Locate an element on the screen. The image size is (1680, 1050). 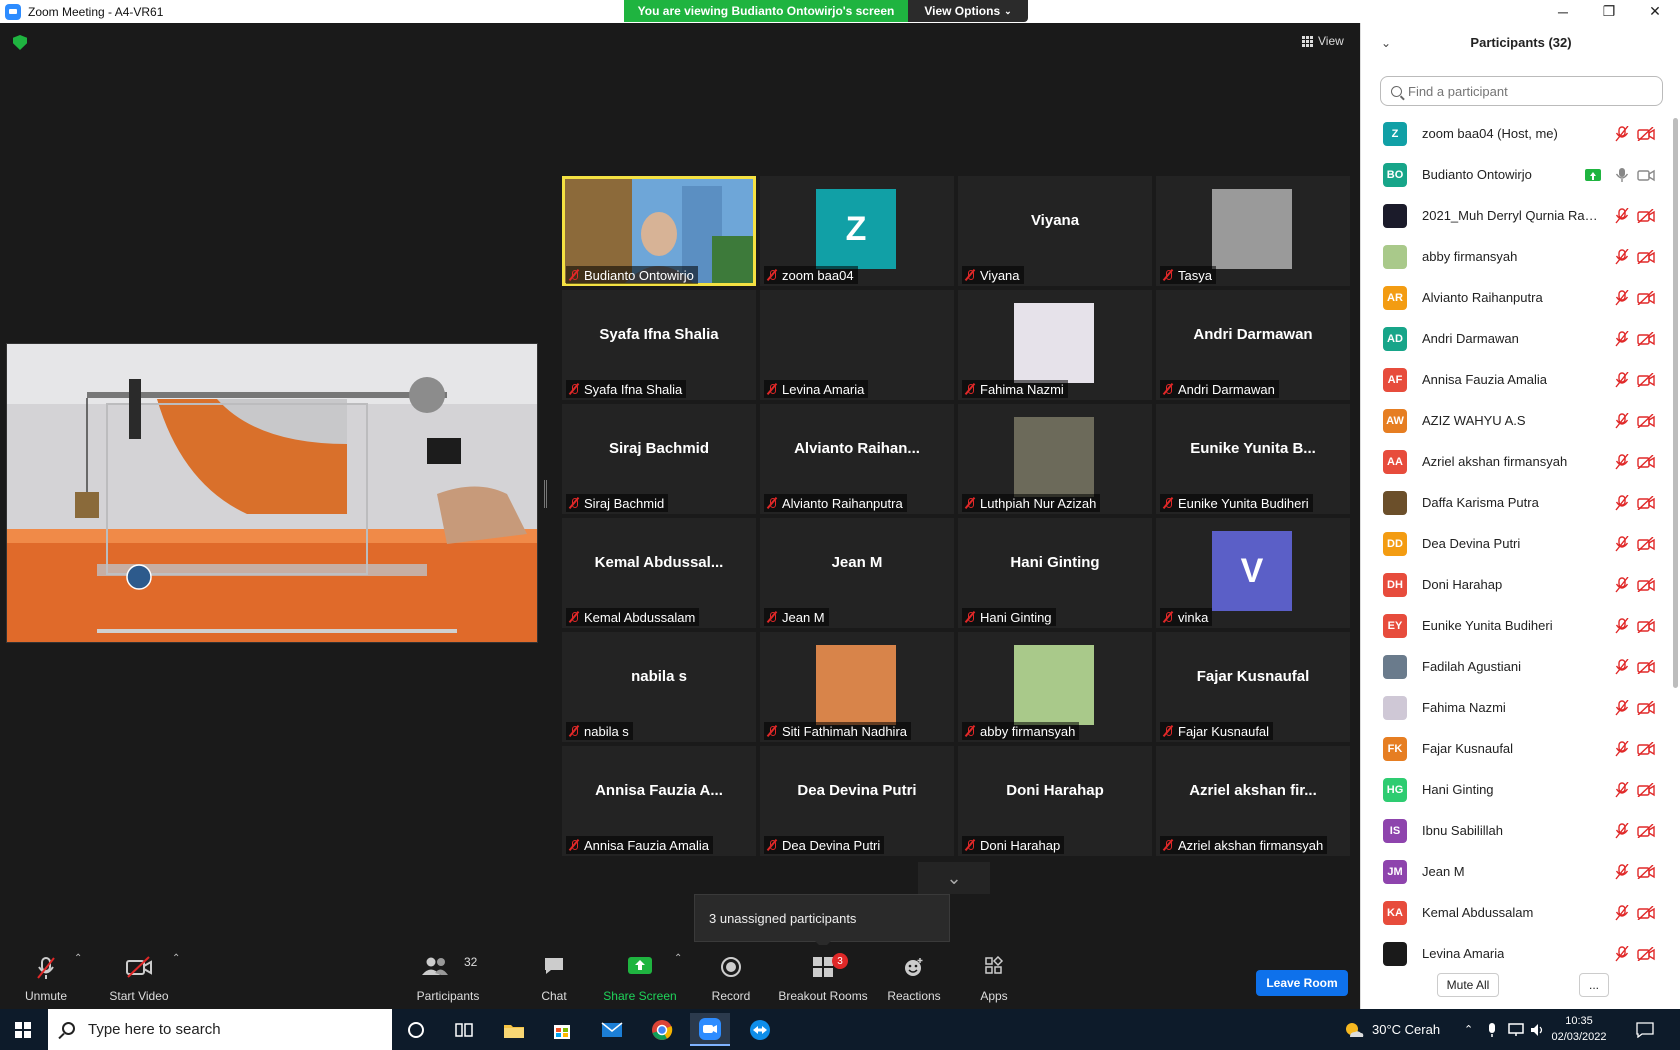
video-options-caret-icon: ⌃ is located at coordinates (176, 958).